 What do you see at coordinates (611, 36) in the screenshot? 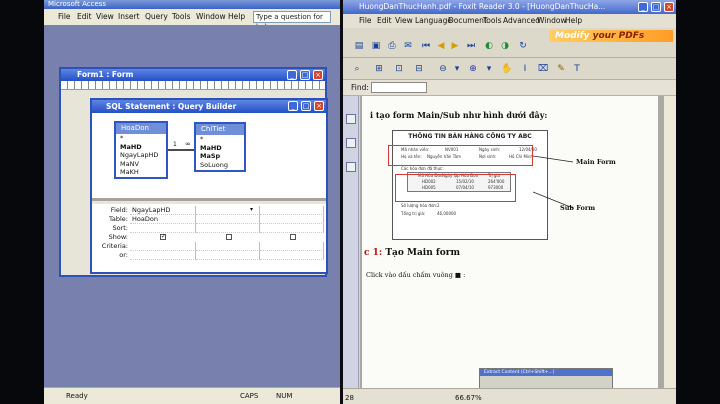
I see `modify-pdf-banner: Modify your PDFs` at bounding box center [611, 36].